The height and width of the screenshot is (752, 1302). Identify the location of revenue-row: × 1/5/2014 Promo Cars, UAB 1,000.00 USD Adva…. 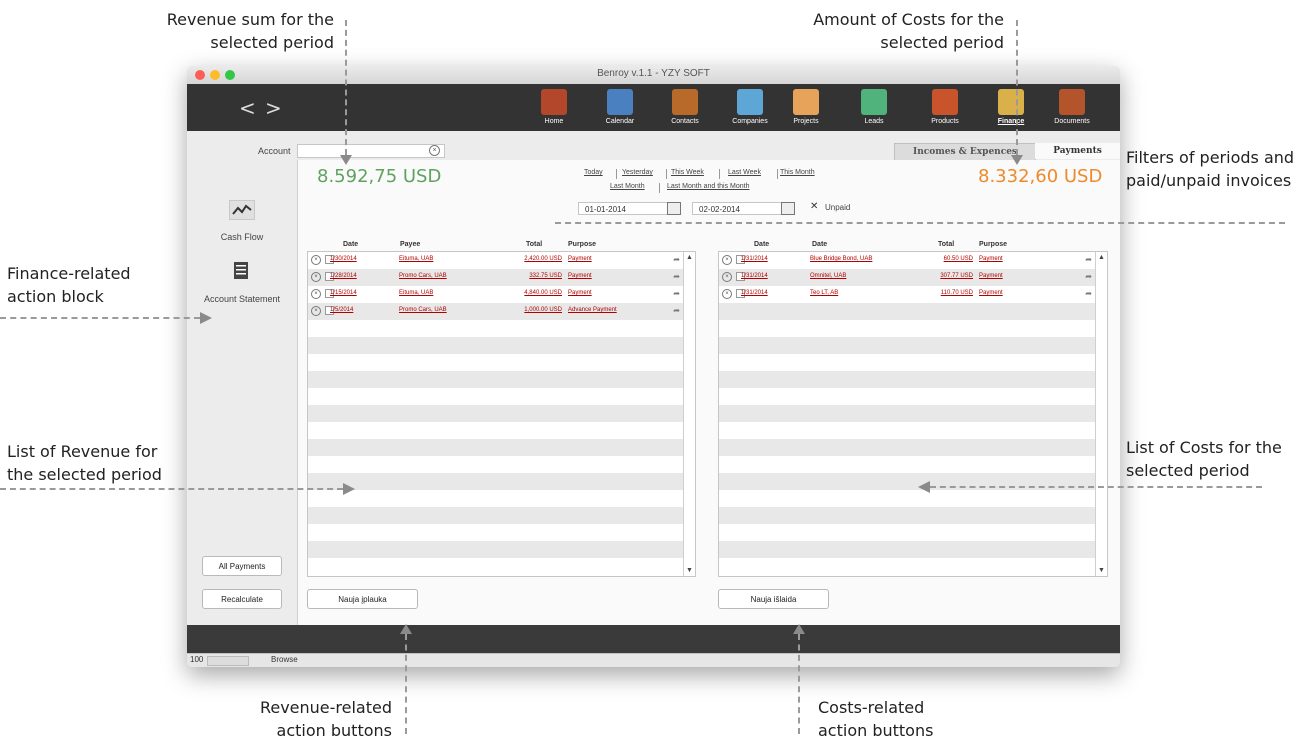
(496, 311).